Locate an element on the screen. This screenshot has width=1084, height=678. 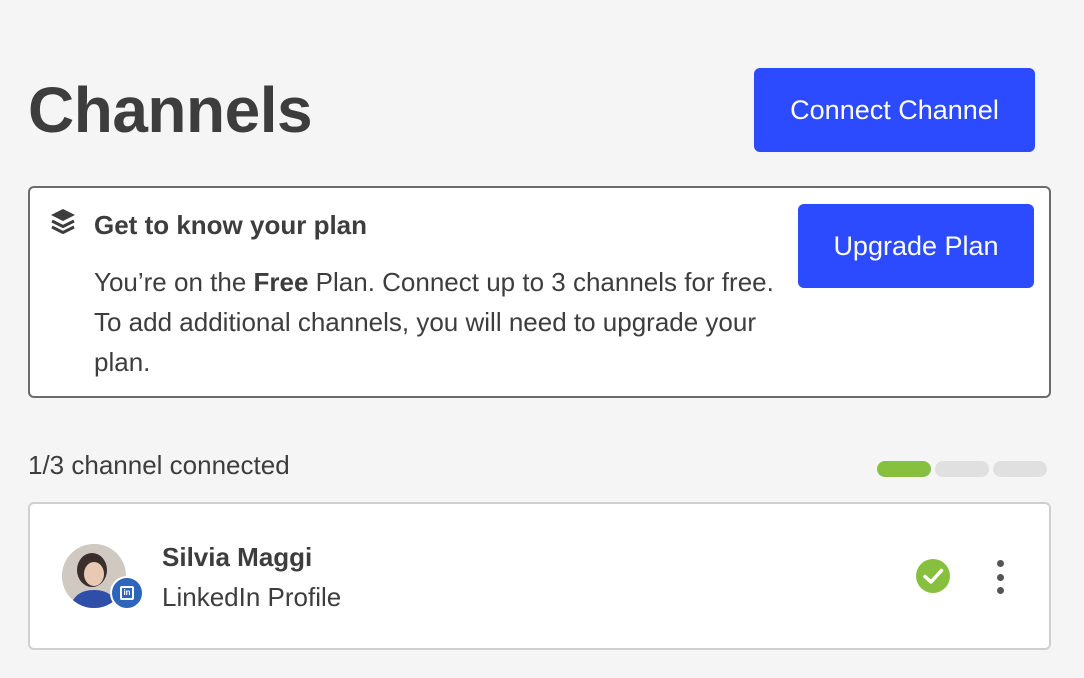
channel-type: LinkedIn Profile is located at coordinates (252, 597).